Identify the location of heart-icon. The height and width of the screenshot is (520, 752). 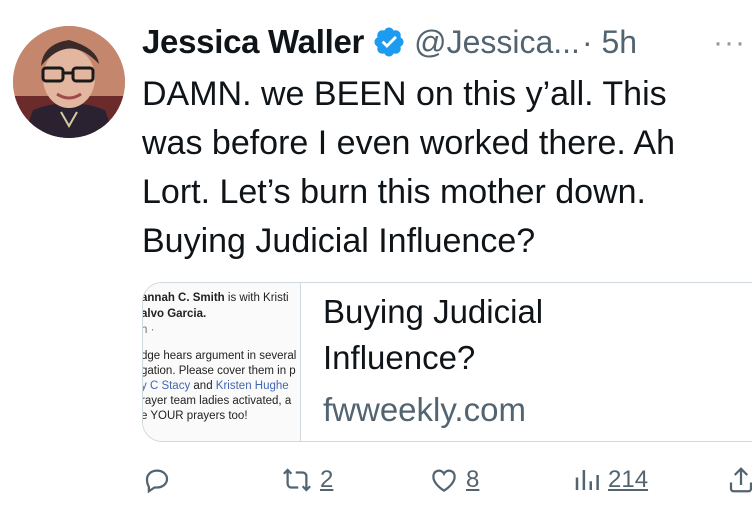
(444, 480).